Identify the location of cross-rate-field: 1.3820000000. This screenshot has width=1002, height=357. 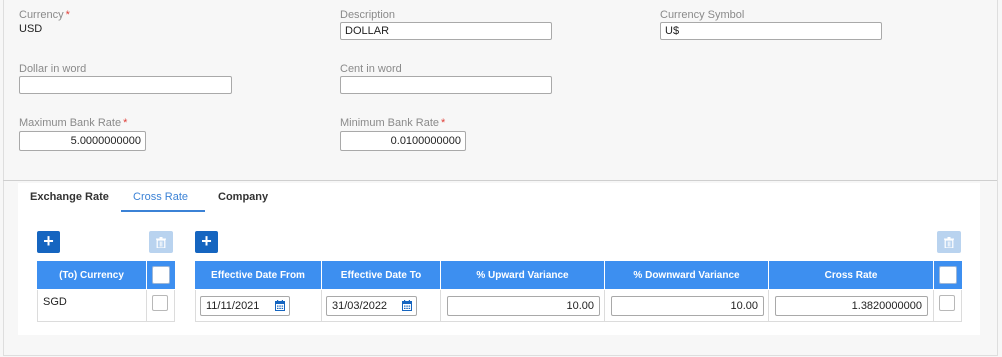
(851, 306).